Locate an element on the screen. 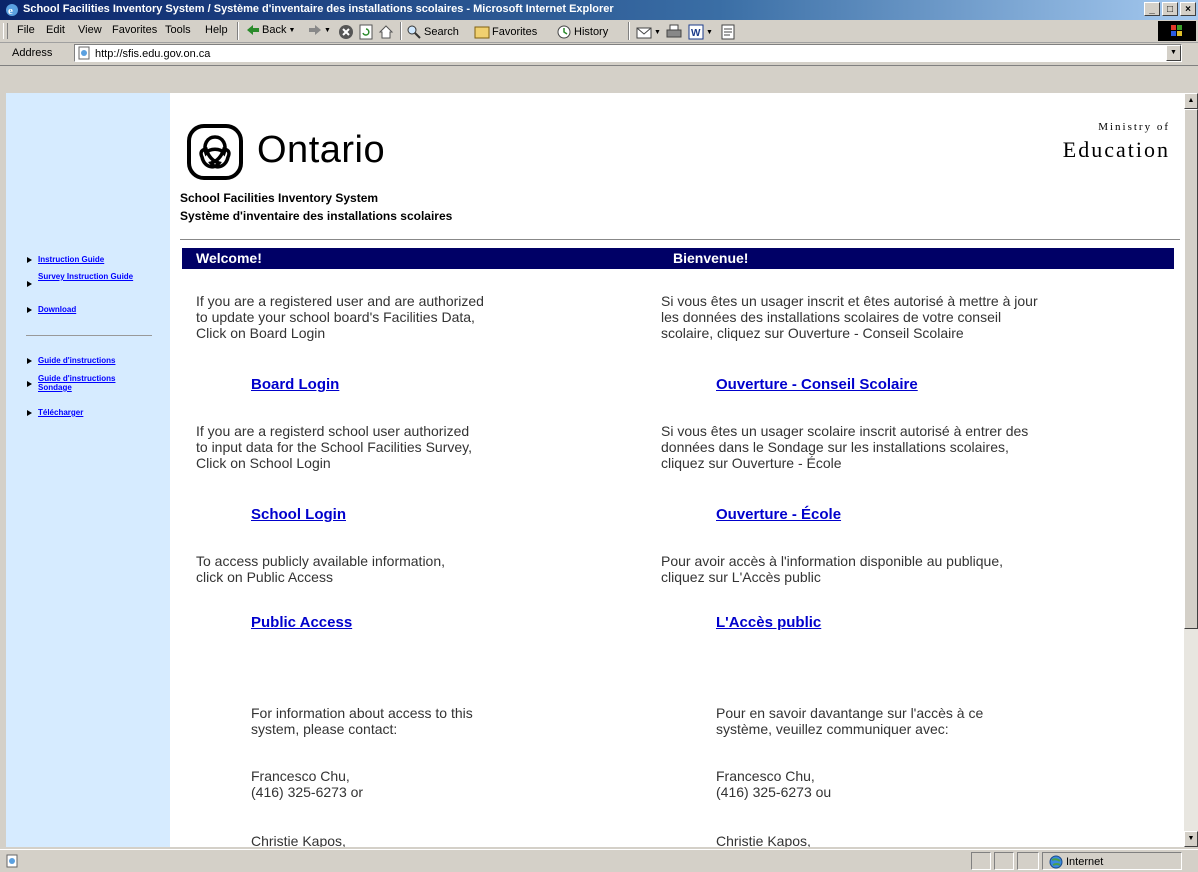 Image resolution: width=1198 pixels, height=872 pixels. address-bar: Address http://sfis.edu.gov.on.ca ▼ is located at coordinates (599, 54).